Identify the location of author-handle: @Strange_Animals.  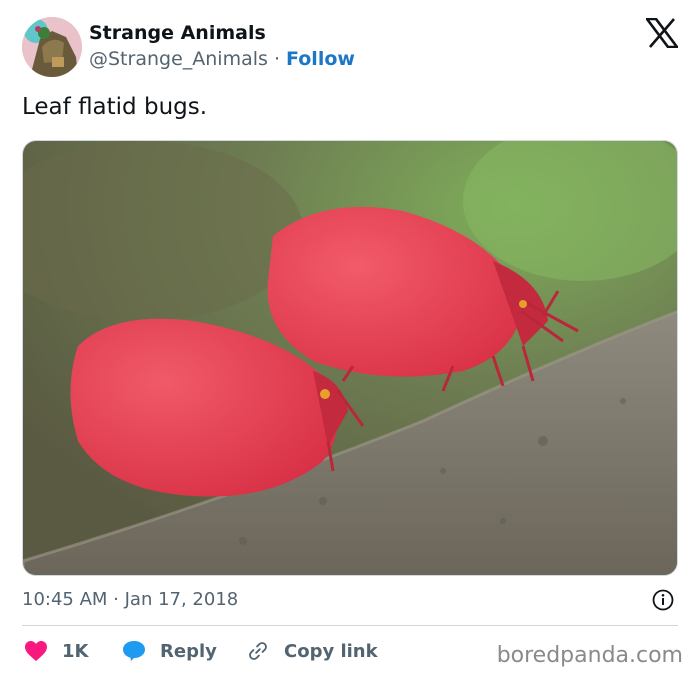
(178, 59).